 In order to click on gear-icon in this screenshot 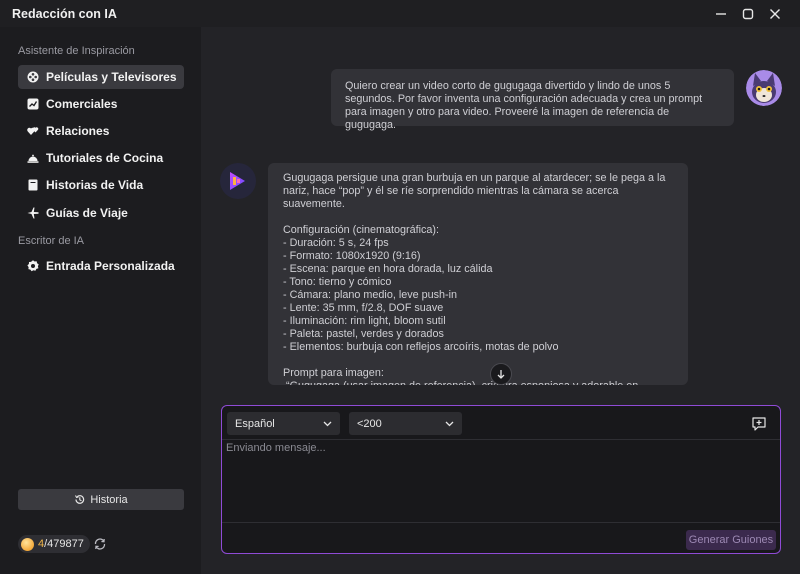, I will do `click(33, 266)`.